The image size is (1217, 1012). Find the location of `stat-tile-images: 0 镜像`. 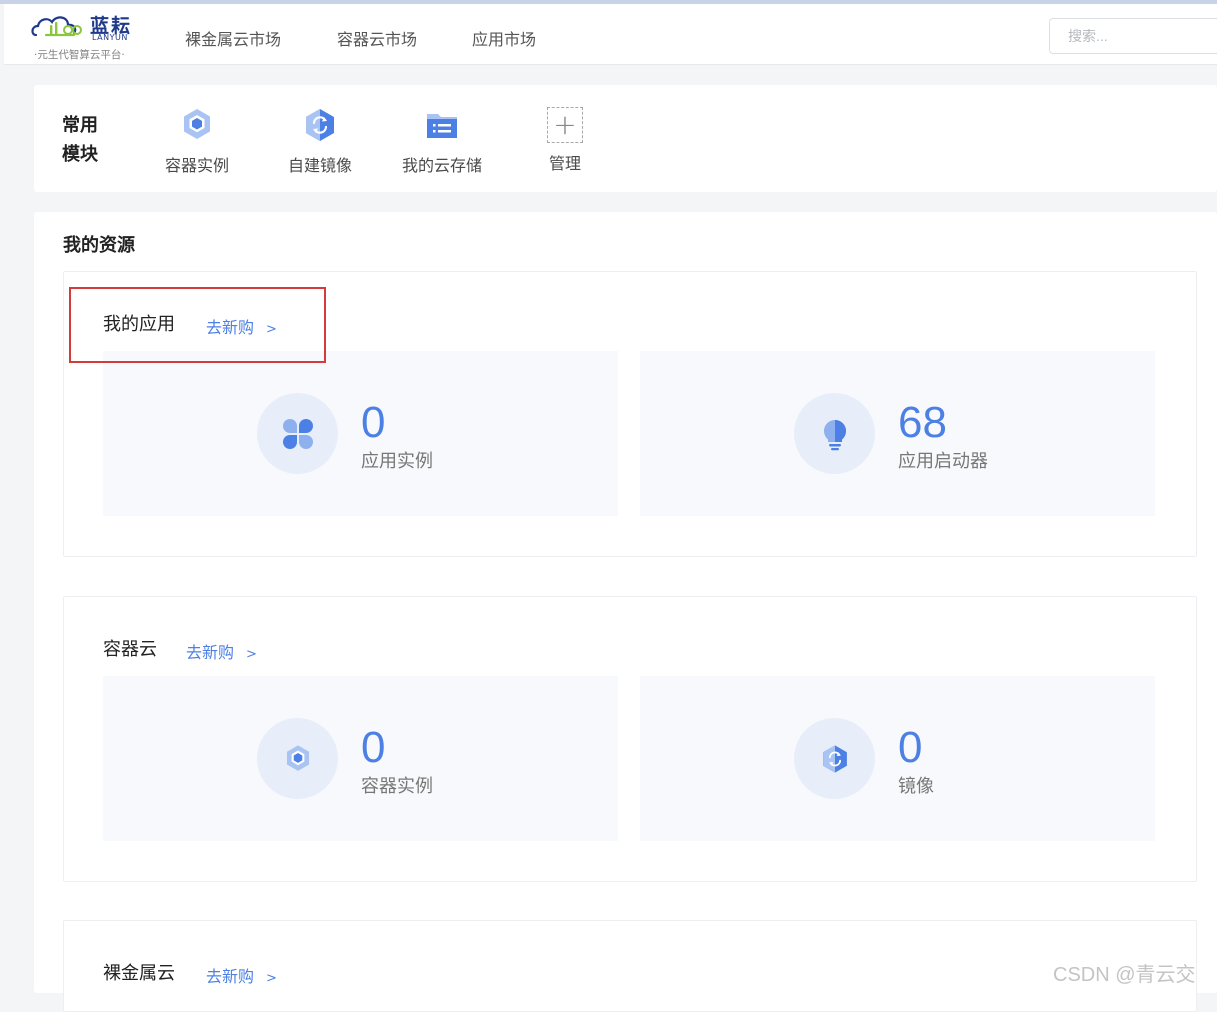

stat-tile-images: 0 镜像 is located at coordinates (897, 758).